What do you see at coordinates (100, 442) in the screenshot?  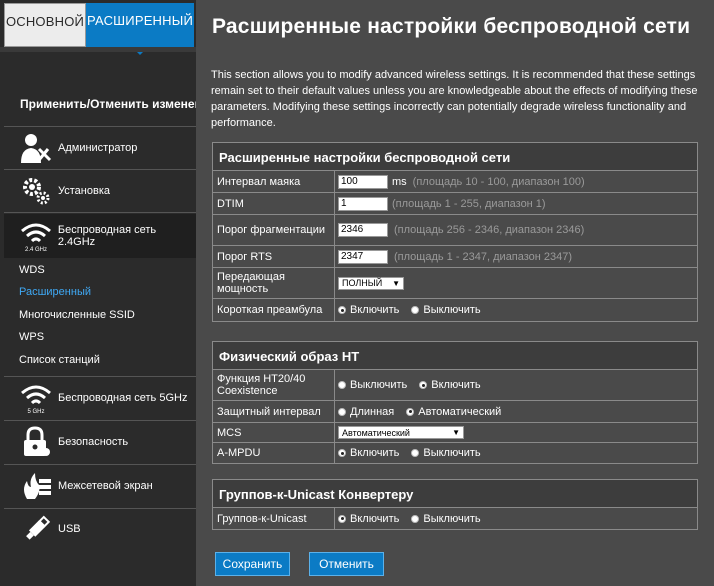 I see `sidebar-item-security: Безопасность` at bounding box center [100, 442].